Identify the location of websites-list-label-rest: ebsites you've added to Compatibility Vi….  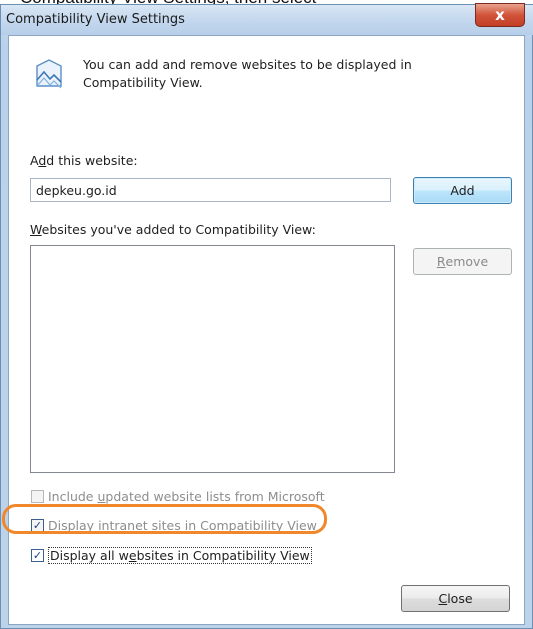
(178, 229).